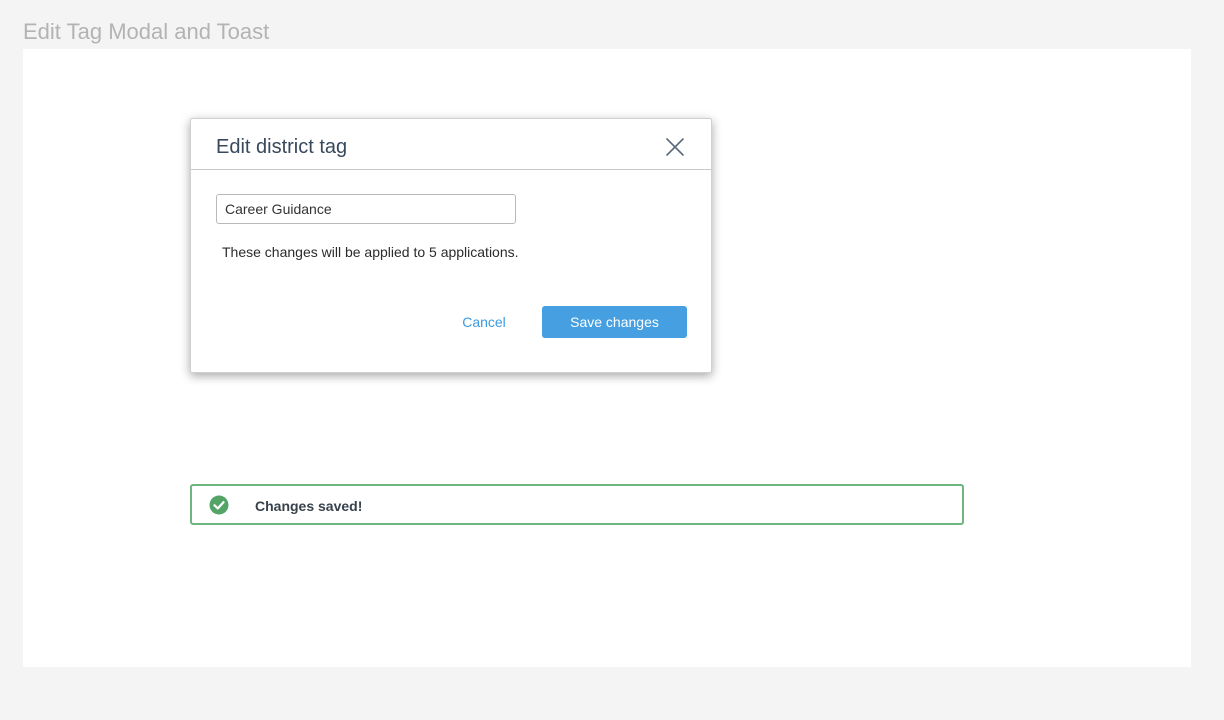  Describe the element at coordinates (451, 144) in the screenshot. I see `modal-header: Edit district tag` at that location.